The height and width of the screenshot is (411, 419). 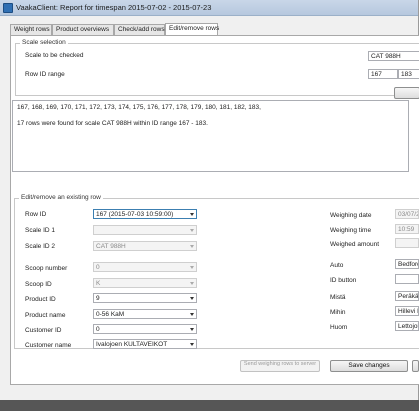 What do you see at coordinates (98, 283) in the screenshot?
I see `scoop-id-value: K` at bounding box center [98, 283].